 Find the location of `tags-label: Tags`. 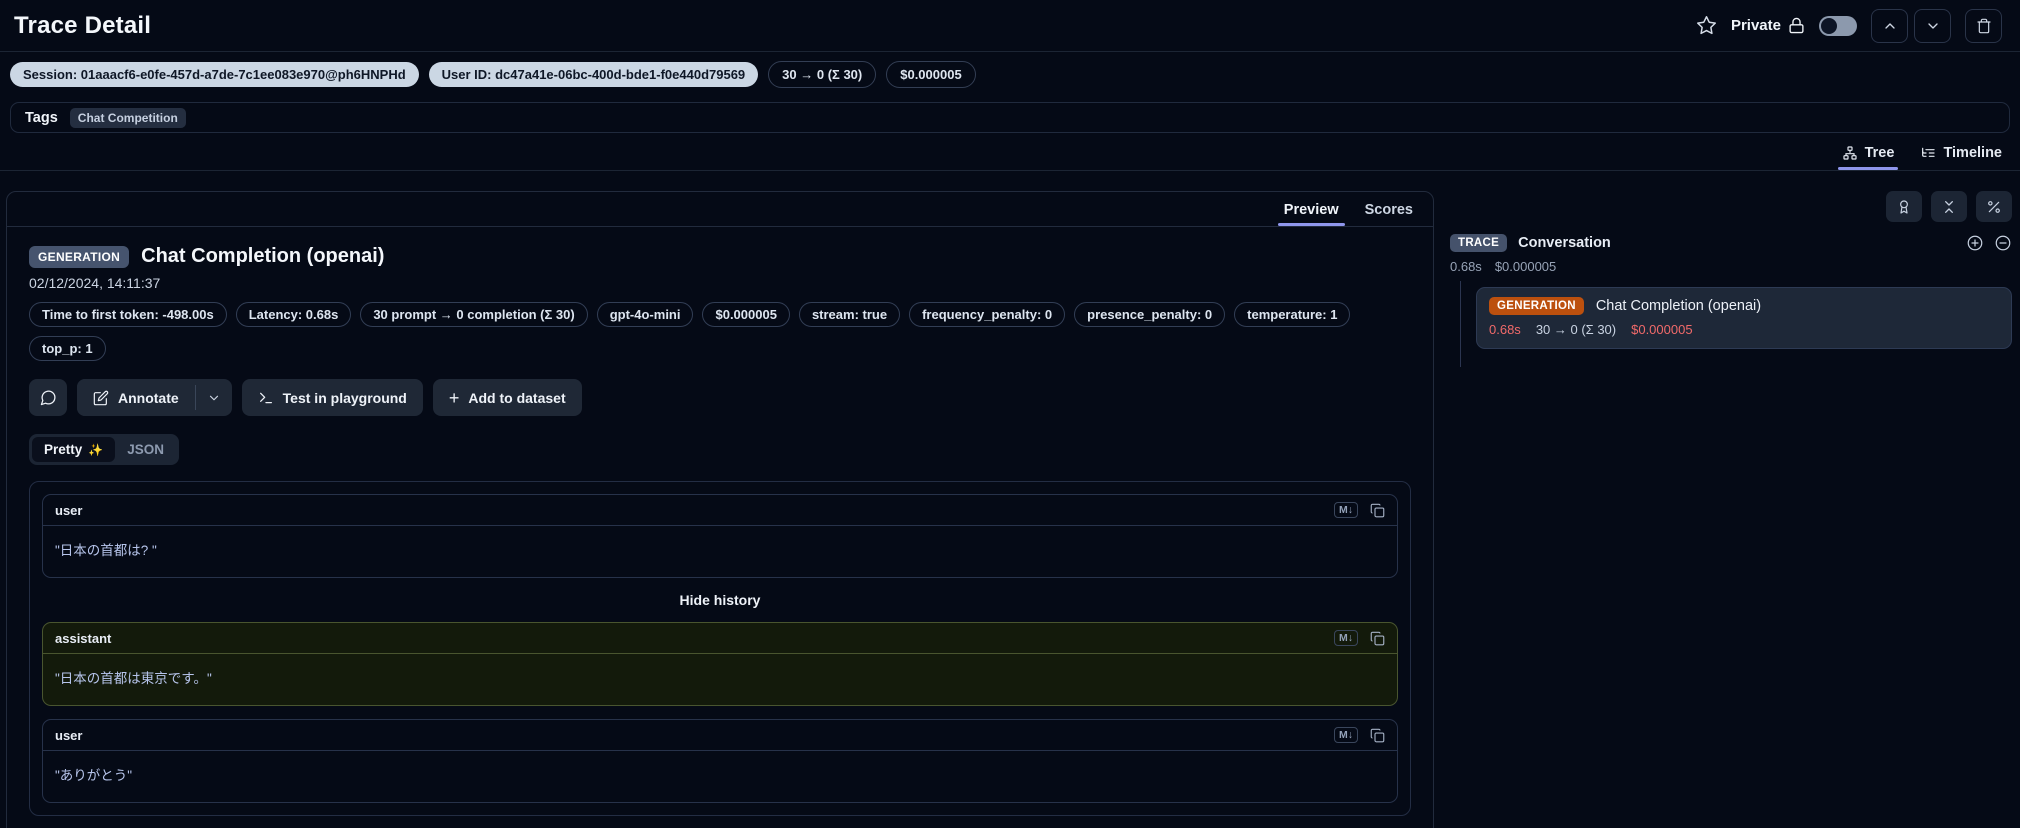

tags-label: Tags is located at coordinates (41, 117).